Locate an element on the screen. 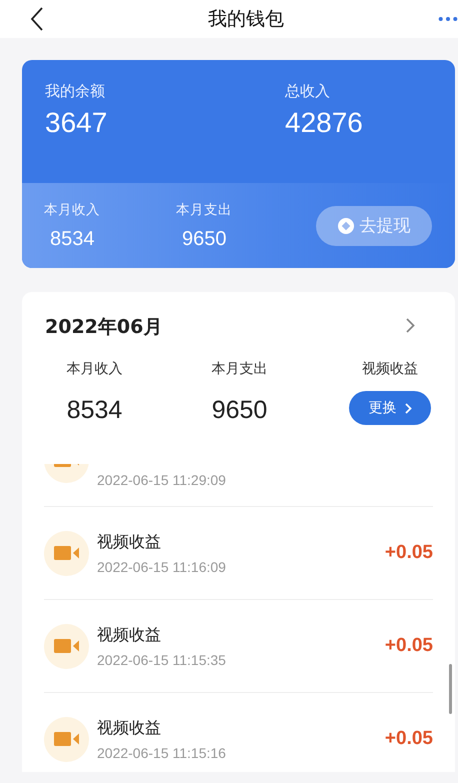  page-title: 我的钱包 is located at coordinates (246, 19).